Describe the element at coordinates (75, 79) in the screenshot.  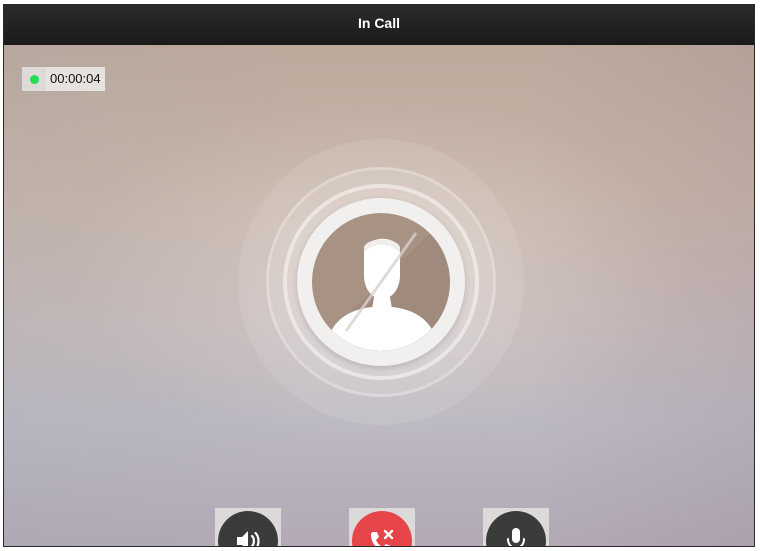
I see `call-duration: 00:00:04` at that location.